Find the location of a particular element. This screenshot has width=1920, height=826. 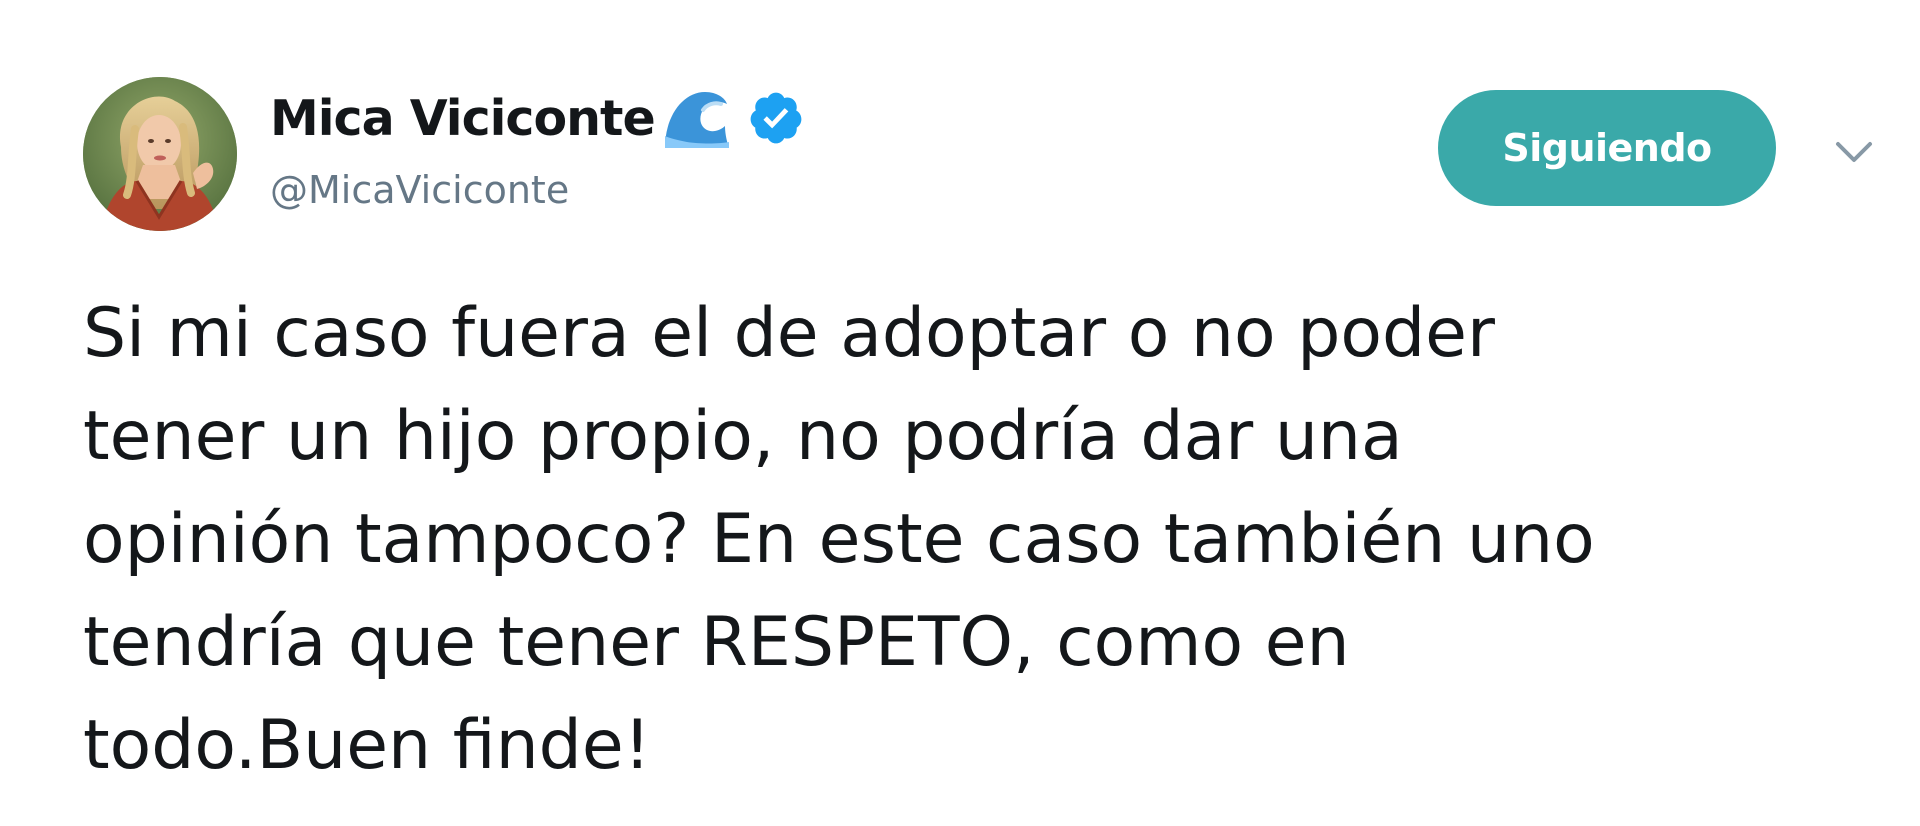

verified-badge-icon is located at coordinates (776, 118).